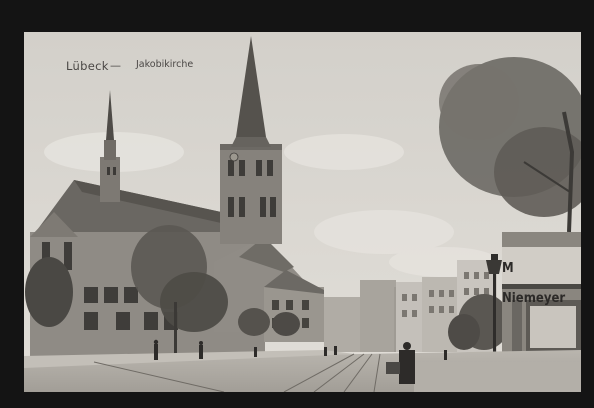 This screenshot has width=594, height=408. What do you see at coordinates (534, 283) in the screenshot?
I see `shop-sign: M Niemeyer` at bounding box center [534, 283].